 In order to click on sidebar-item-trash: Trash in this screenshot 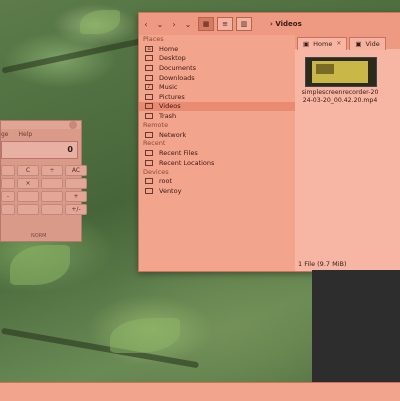, I will do `click(217, 116)`.